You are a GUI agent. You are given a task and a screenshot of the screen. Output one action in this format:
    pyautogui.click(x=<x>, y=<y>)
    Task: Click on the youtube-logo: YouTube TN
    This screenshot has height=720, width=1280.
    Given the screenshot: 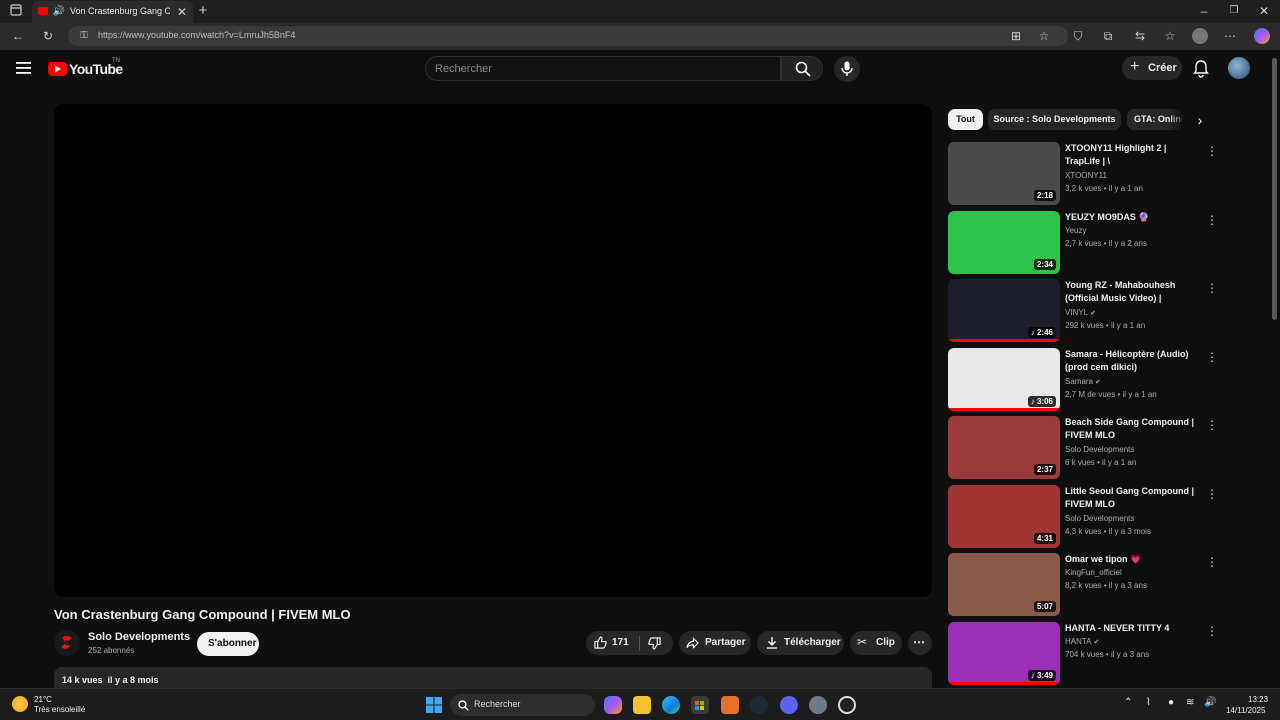 What is the action you would take?
    pyautogui.click(x=93, y=69)
    